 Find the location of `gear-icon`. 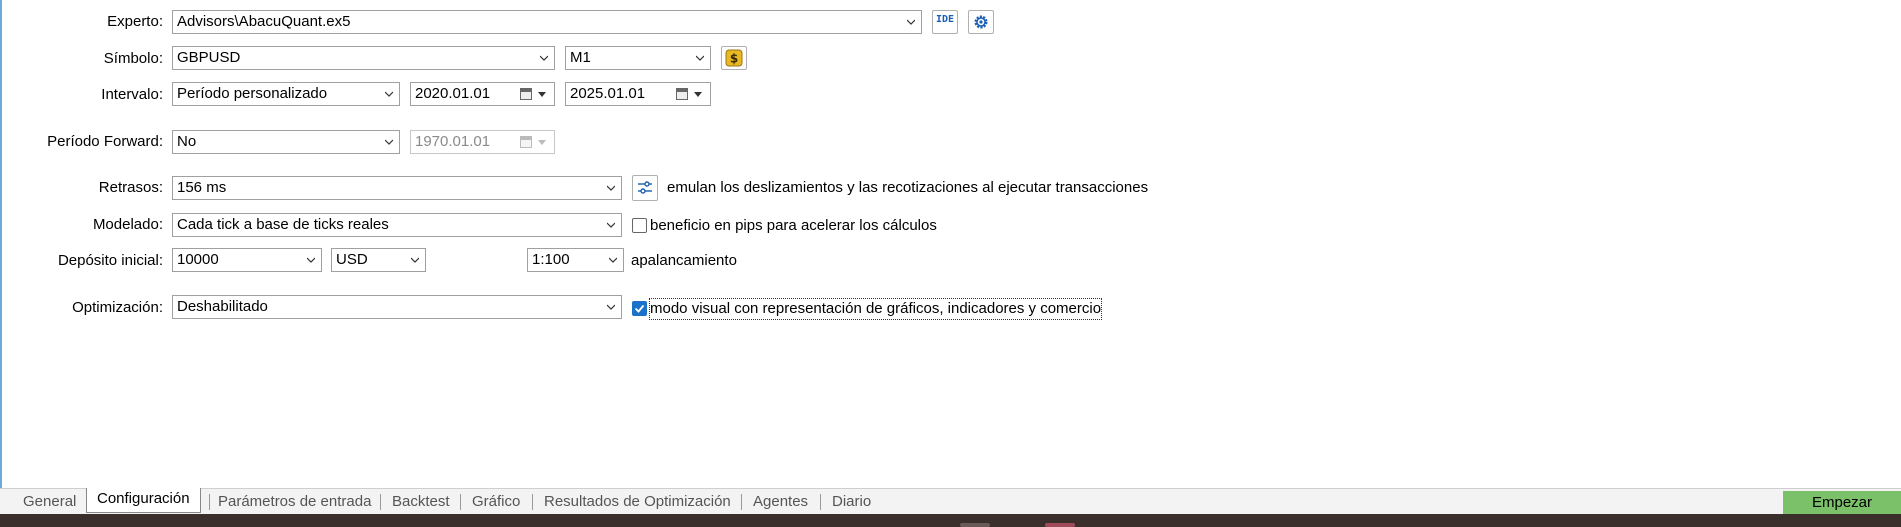

gear-icon is located at coordinates (981, 22).